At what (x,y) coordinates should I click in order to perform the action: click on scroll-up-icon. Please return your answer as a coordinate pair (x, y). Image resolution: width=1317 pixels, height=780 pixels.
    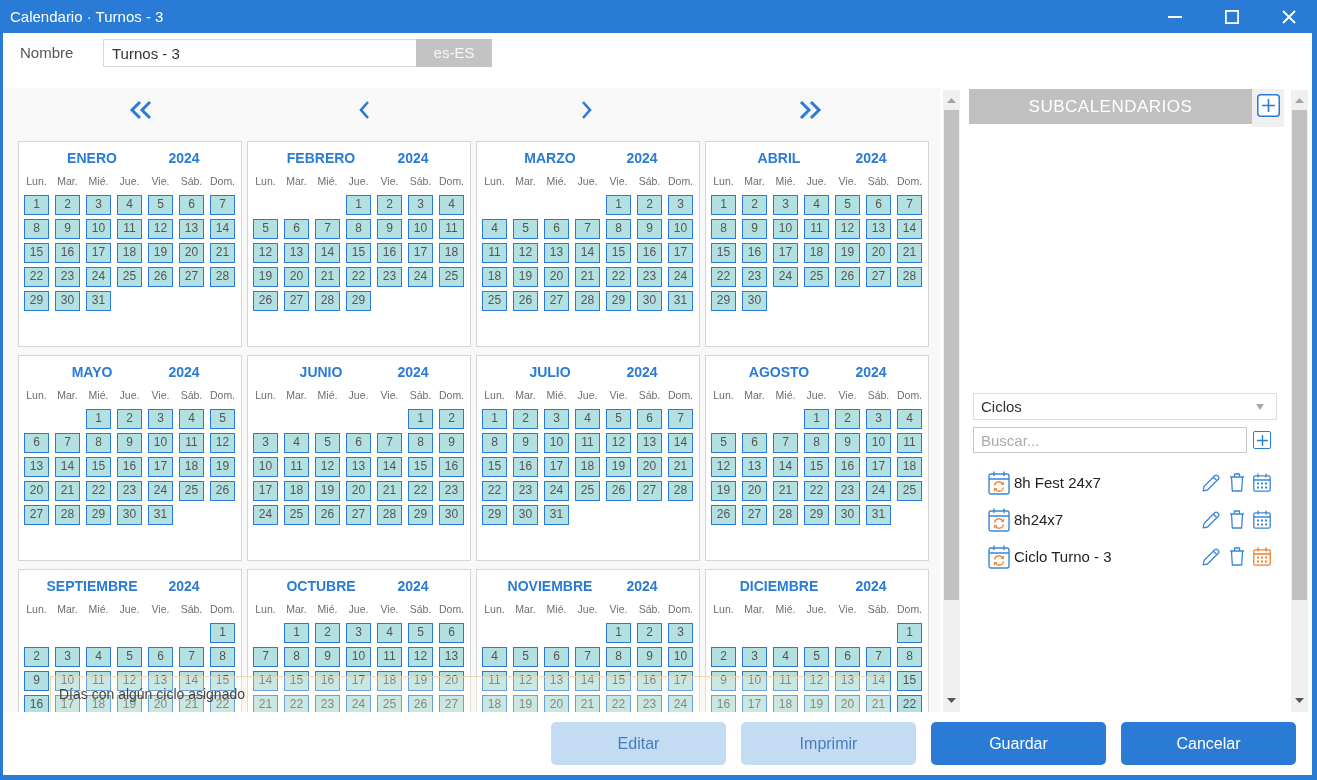
    Looking at the image, I should click on (1299, 100).